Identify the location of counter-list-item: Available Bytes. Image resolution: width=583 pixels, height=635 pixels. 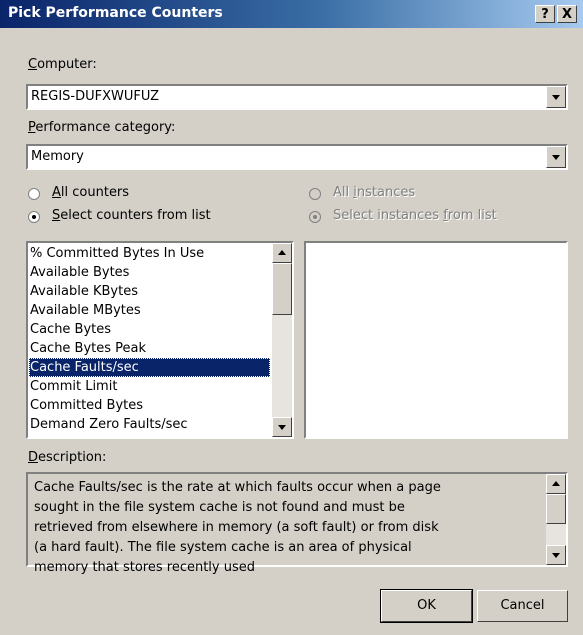
(149, 272).